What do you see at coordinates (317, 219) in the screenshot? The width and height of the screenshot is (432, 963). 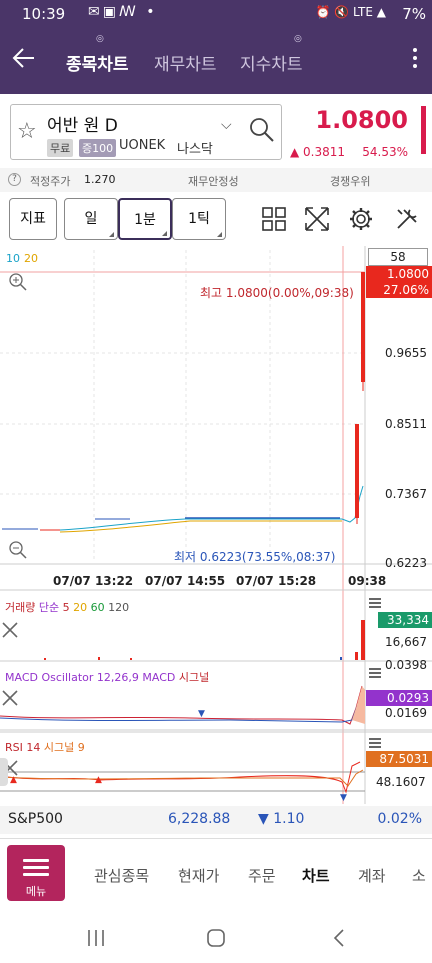 I see `fullscreen-icon` at bounding box center [317, 219].